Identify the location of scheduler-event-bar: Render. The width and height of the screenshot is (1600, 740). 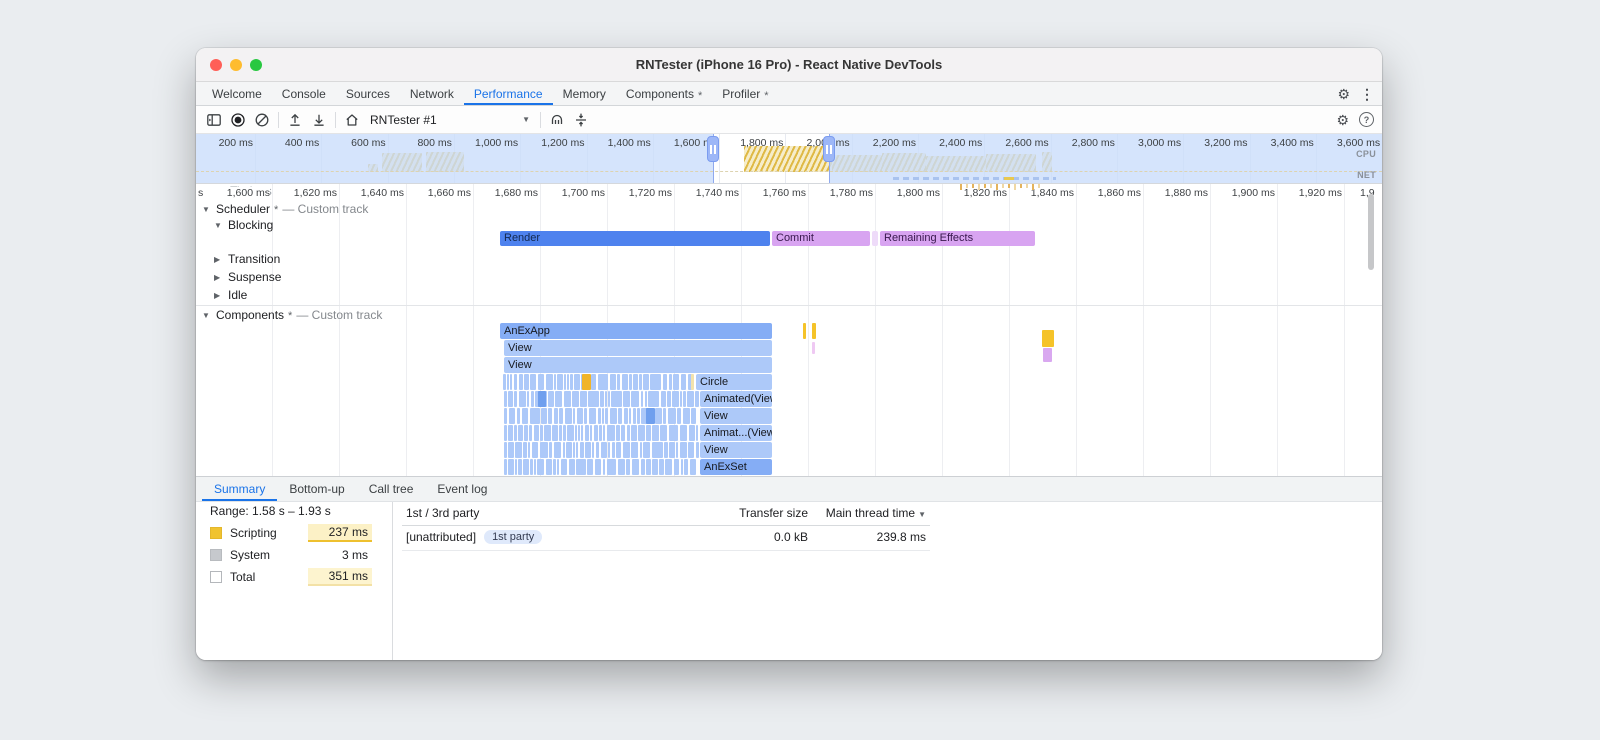
(635, 238).